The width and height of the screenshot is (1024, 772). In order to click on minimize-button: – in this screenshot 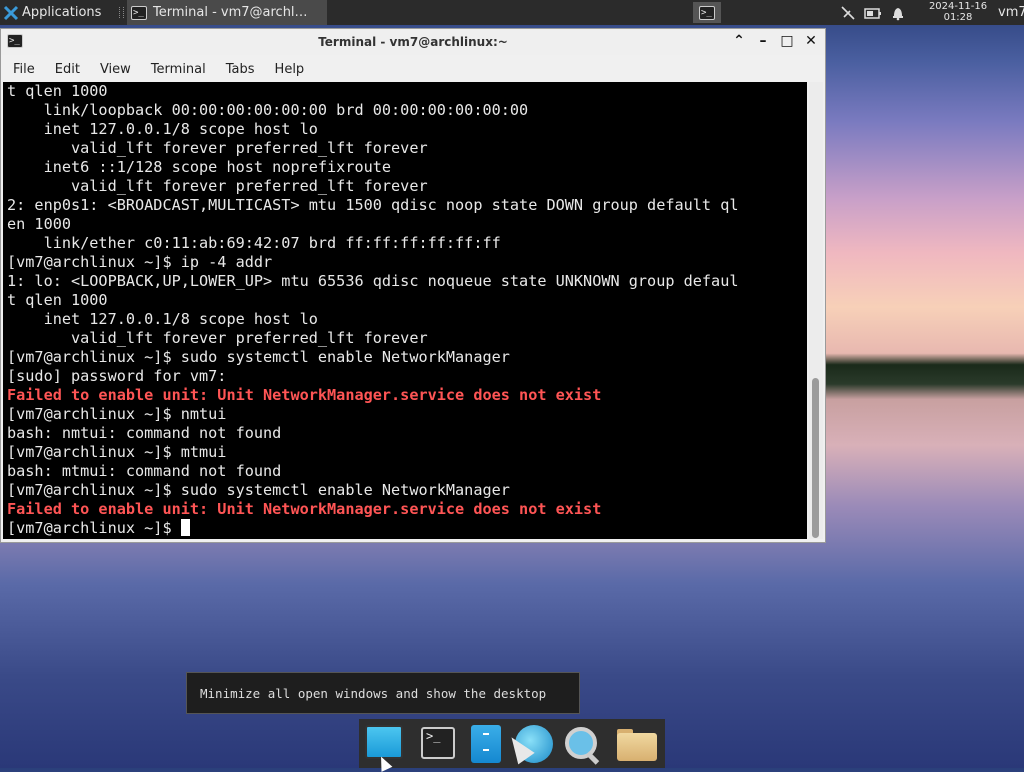, I will do `click(763, 41)`.